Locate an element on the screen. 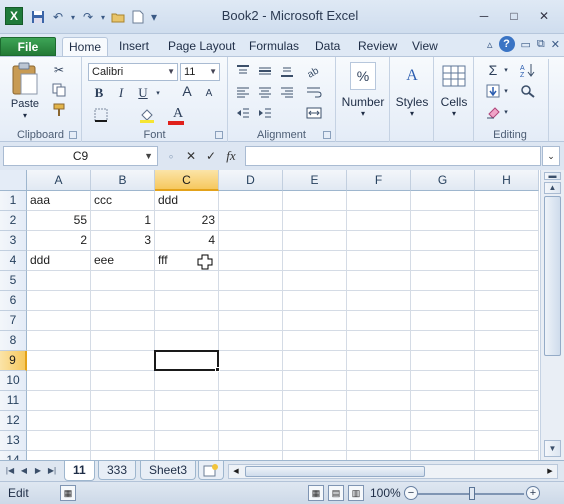 This screenshot has width=564, height=504. split-box-icon: ▬ is located at coordinates (552, 176).